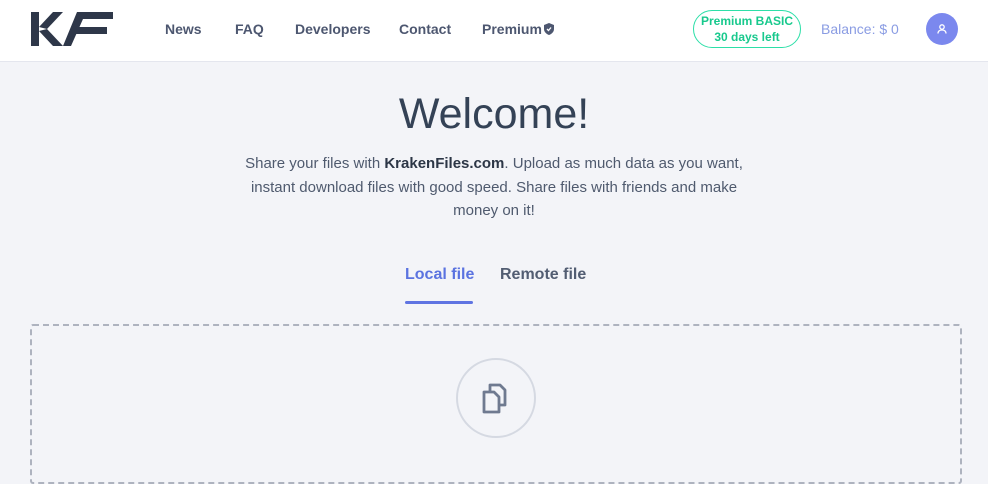 The width and height of the screenshot is (988, 484). I want to click on tab-local-file: Local file, so click(439, 275).